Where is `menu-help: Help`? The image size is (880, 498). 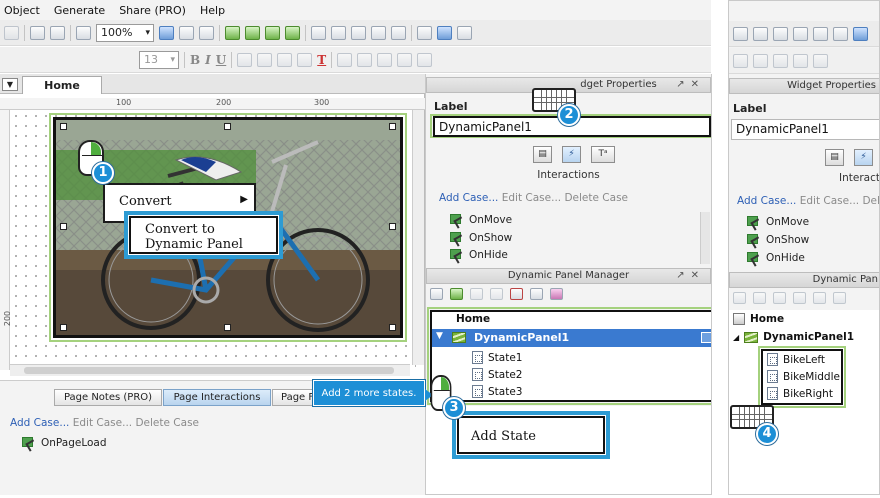 menu-help: Help is located at coordinates (212, 10).